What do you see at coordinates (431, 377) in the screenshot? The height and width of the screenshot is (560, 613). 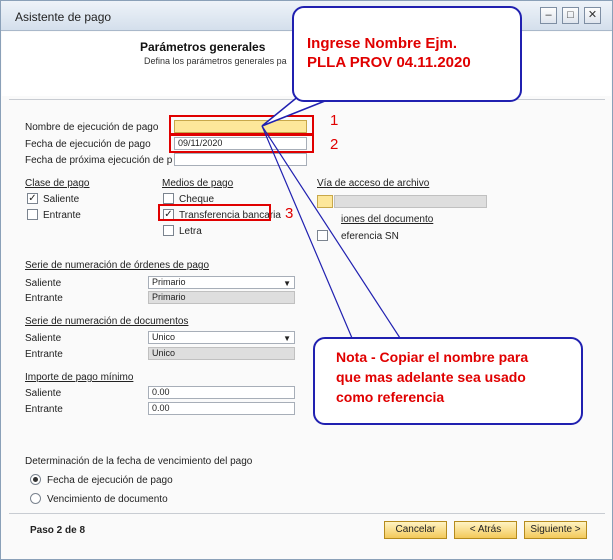 I see `note-callout-line2: que mas adelante sea usado` at bounding box center [431, 377].